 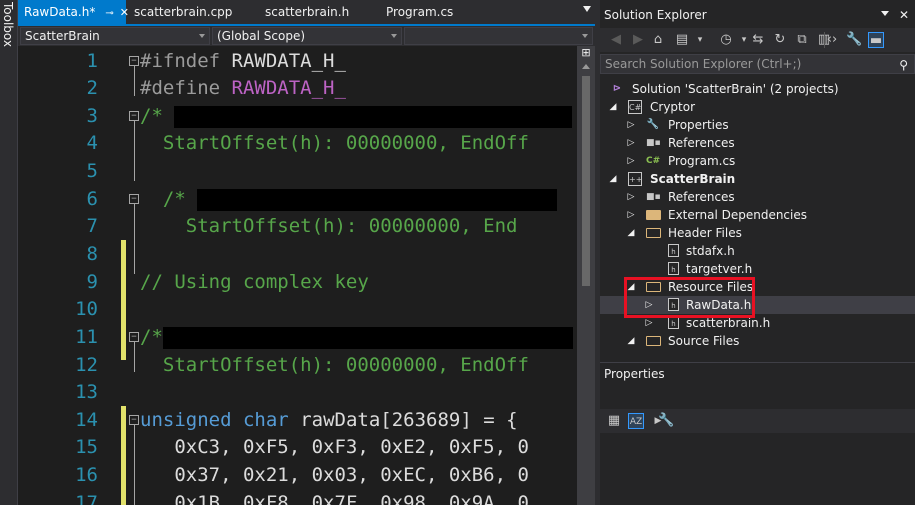 What do you see at coordinates (757, 161) in the screenshot?
I see `tree-item-program-cs: ▷ C# Program.cs` at bounding box center [757, 161].